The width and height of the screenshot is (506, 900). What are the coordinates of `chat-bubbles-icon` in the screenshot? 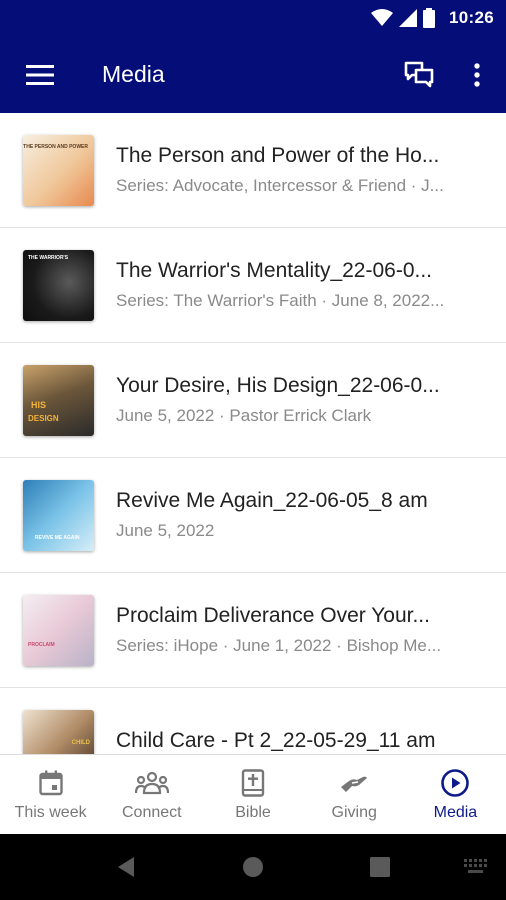 It's located at (419, 74).